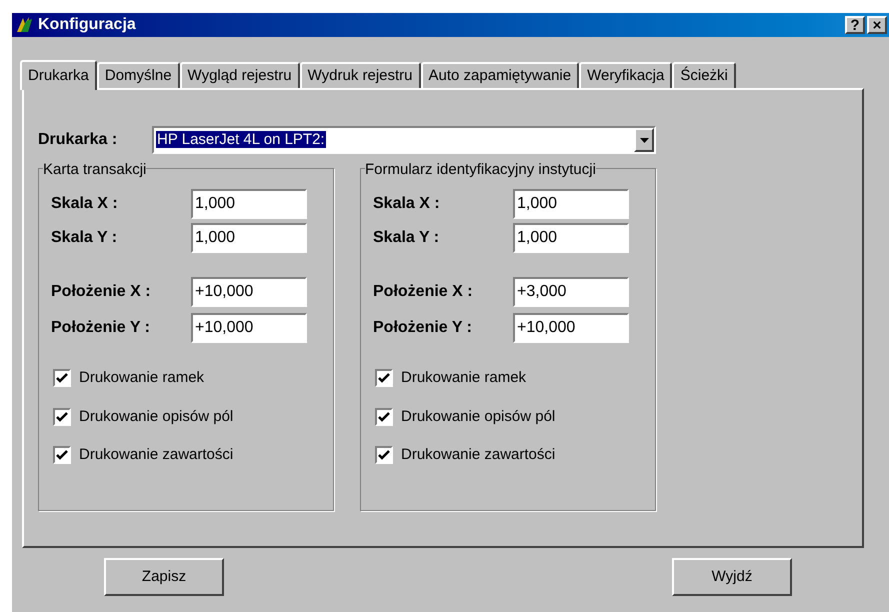 The height and width of the screenshot is (612, 889). Describe the element at coordinates (571, 292) in the screenshot. I see `input-field: +3,000` at that location.